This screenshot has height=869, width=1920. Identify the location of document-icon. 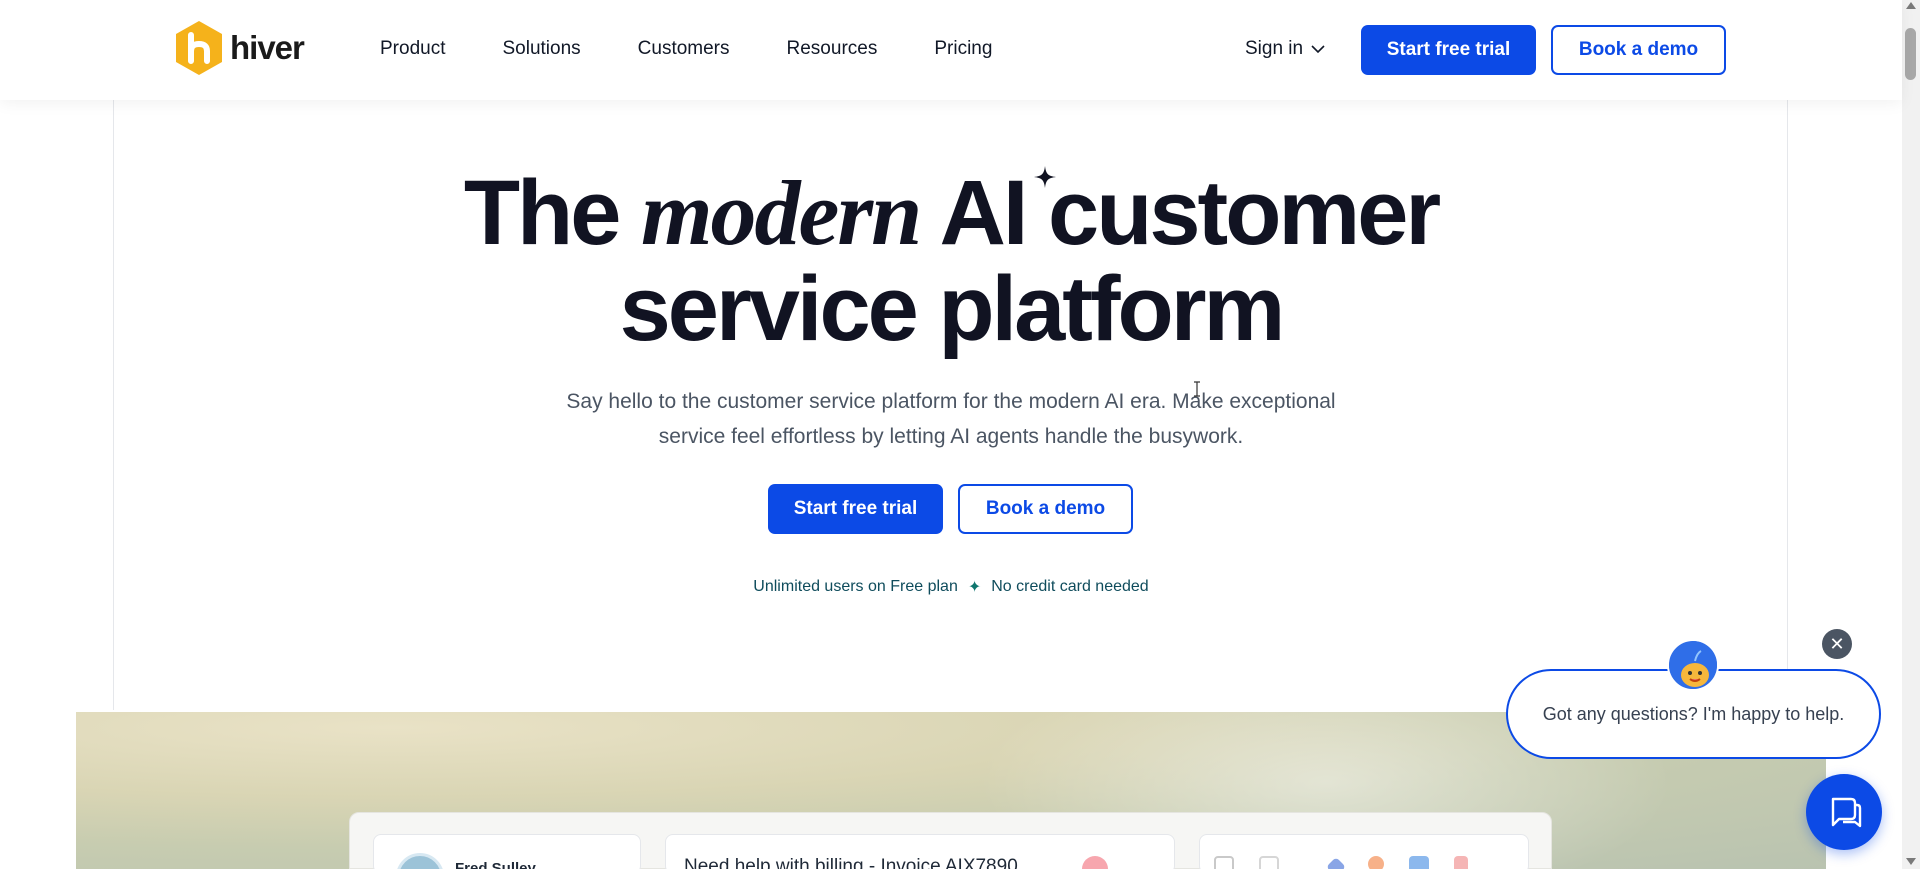
(1269, 862).